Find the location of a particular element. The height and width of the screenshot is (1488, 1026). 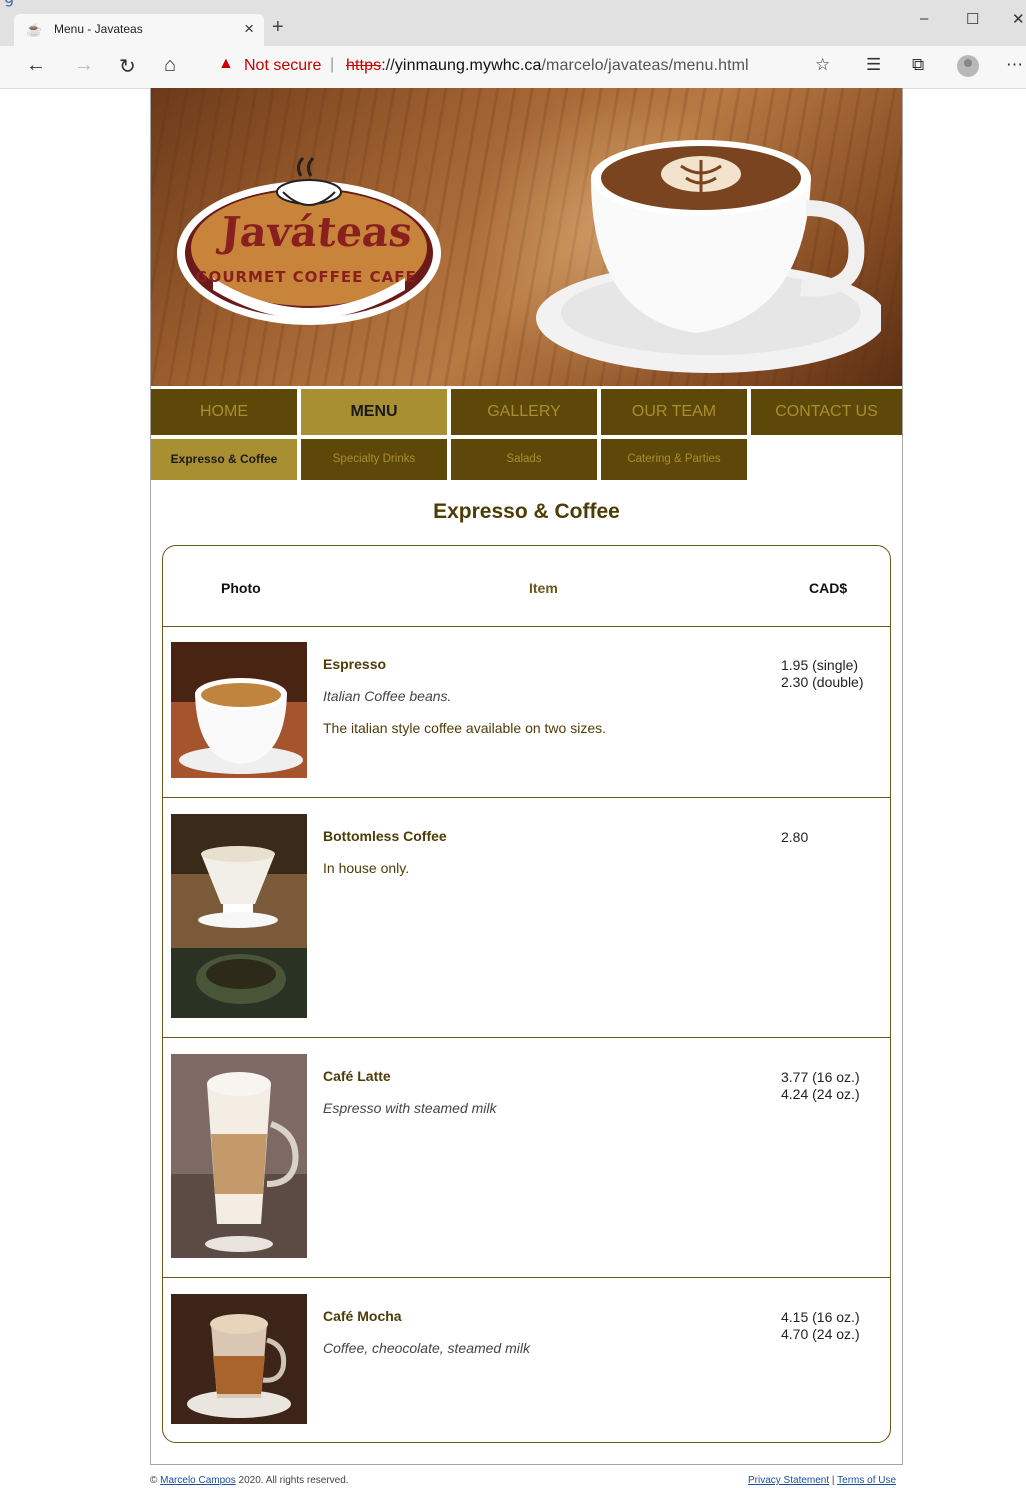

url-path: /marcelo/javateas/menu.html is located at coordinates (645, 65).